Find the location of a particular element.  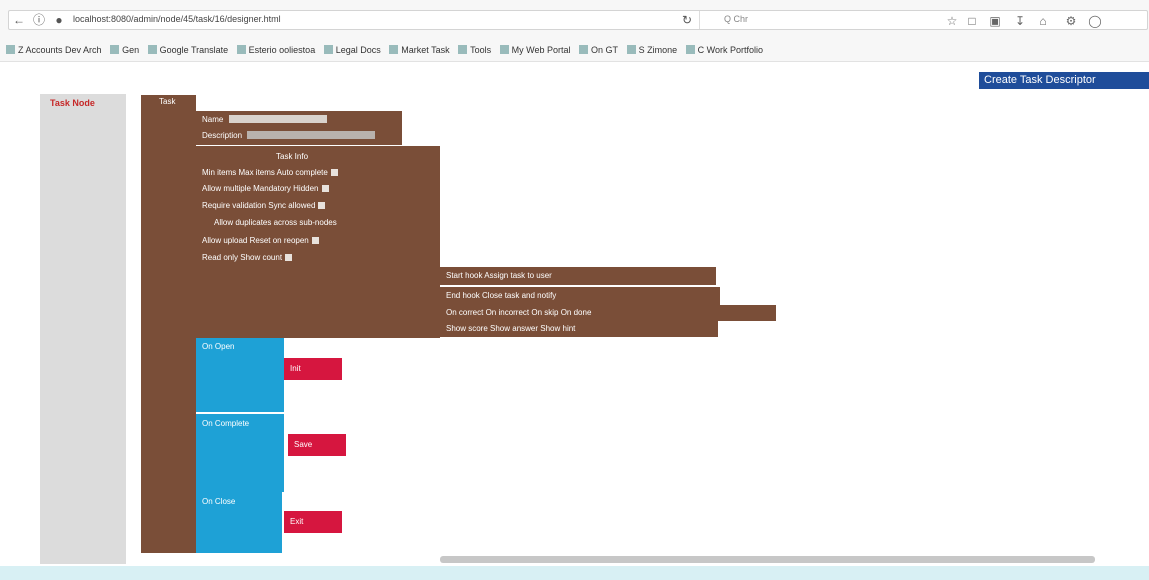

action-value: Init is located at coordinates (295, 368).